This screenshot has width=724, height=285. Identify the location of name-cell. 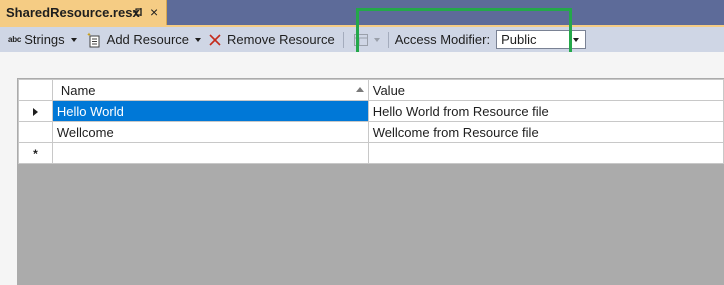
(210, 153).